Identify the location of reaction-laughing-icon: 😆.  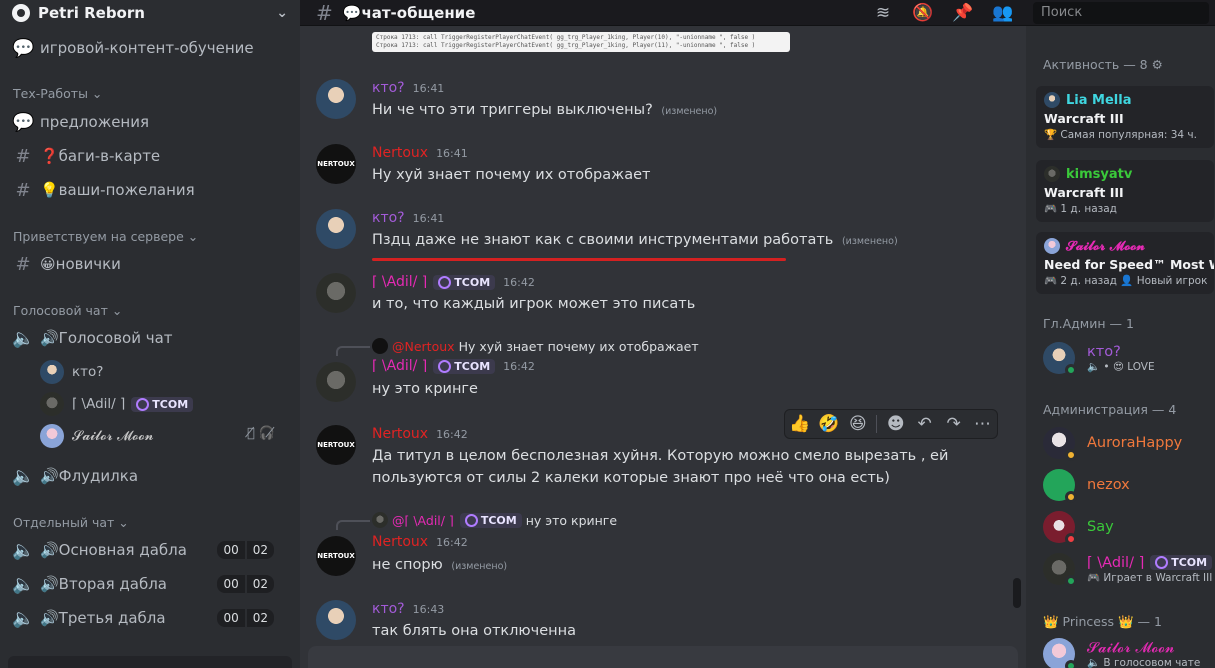
(857, 424).